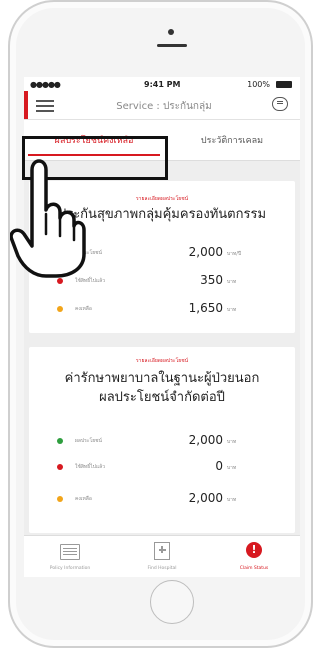  Describe the element at coordinates (162, 309) in the screenshot. I see `remaining-row: คงเหลือ 1,650 บาท` at that location.